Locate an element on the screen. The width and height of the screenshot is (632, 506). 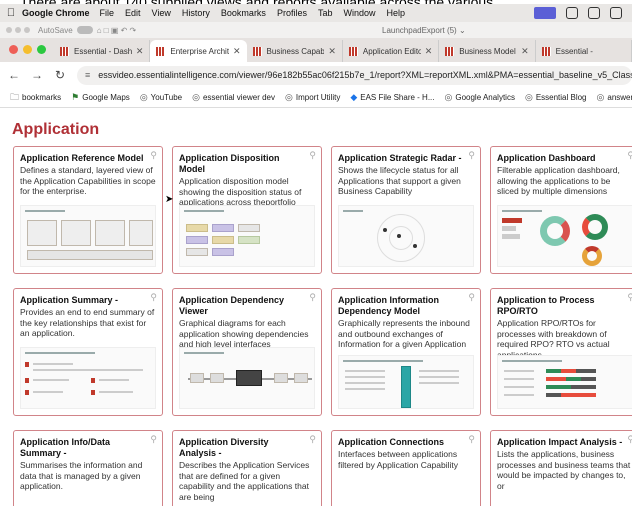
site-info-icon: ≡ is located at coordinates (87, 75).